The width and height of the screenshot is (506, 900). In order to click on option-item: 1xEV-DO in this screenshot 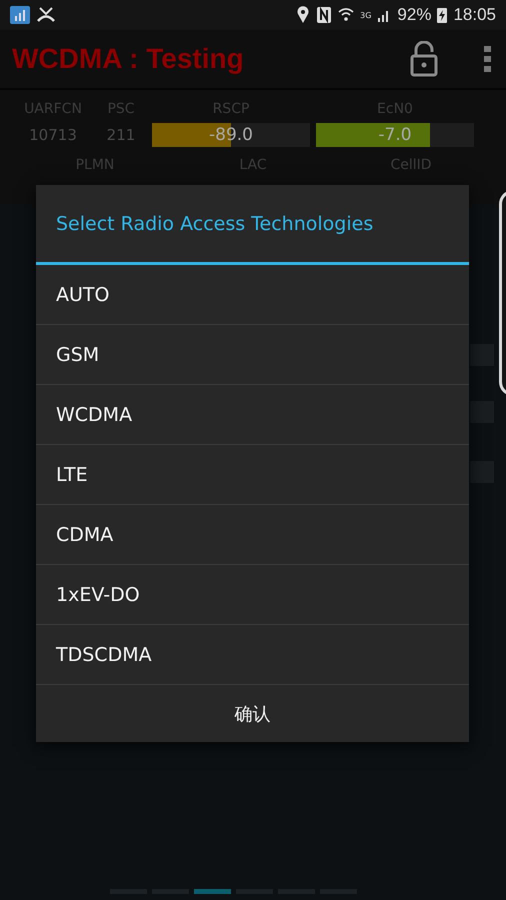, I will do `click(252, 595)`.